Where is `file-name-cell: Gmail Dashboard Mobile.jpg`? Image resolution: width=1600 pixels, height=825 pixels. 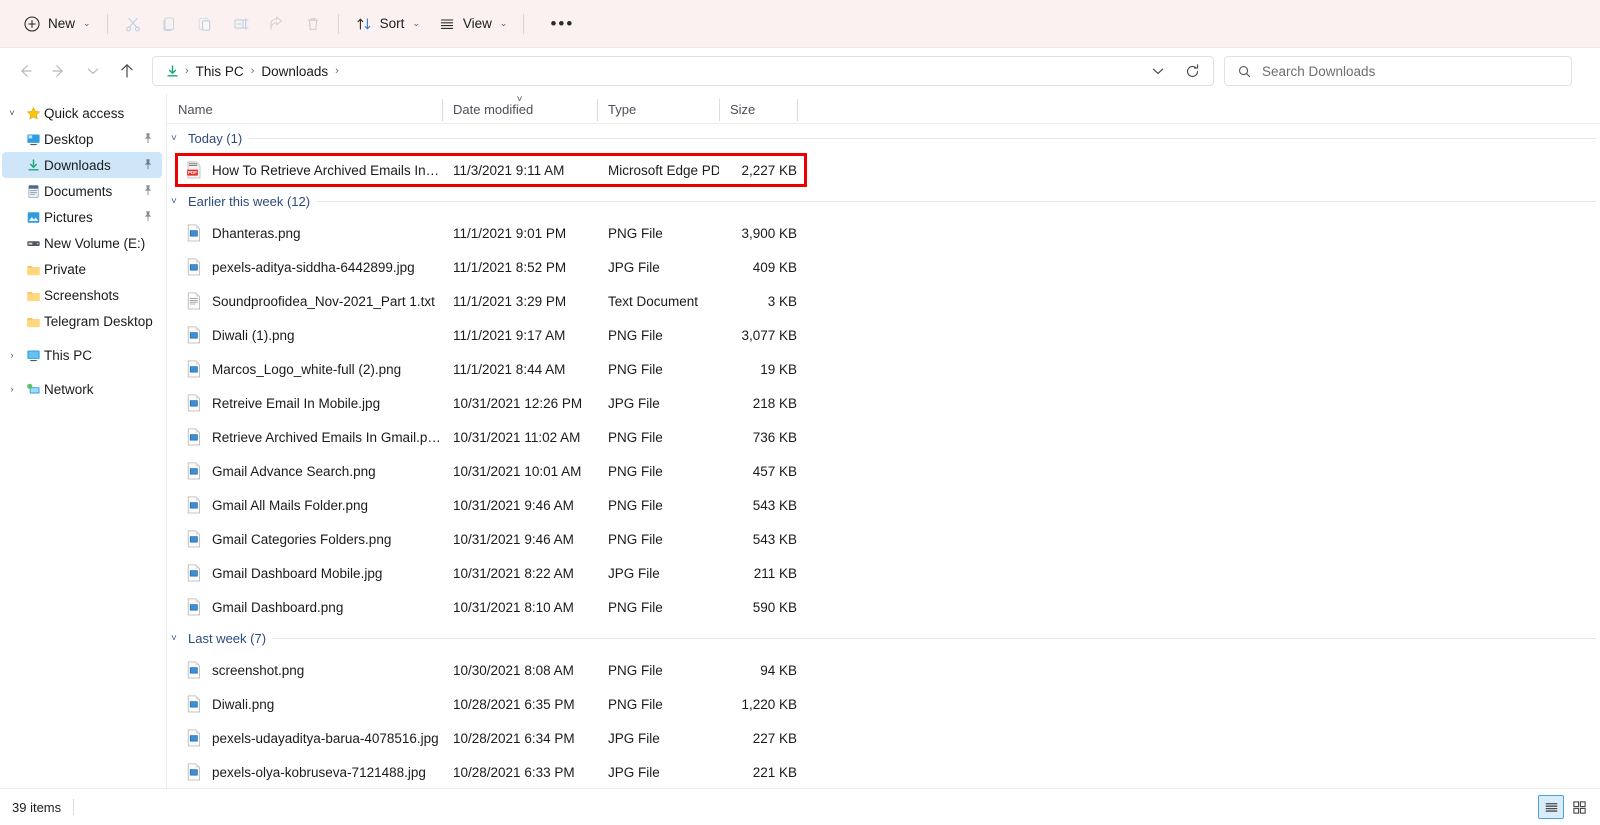 file-name-cell: Gmail Dashboard Mobile.jpg is located at coordinates (304, 573).